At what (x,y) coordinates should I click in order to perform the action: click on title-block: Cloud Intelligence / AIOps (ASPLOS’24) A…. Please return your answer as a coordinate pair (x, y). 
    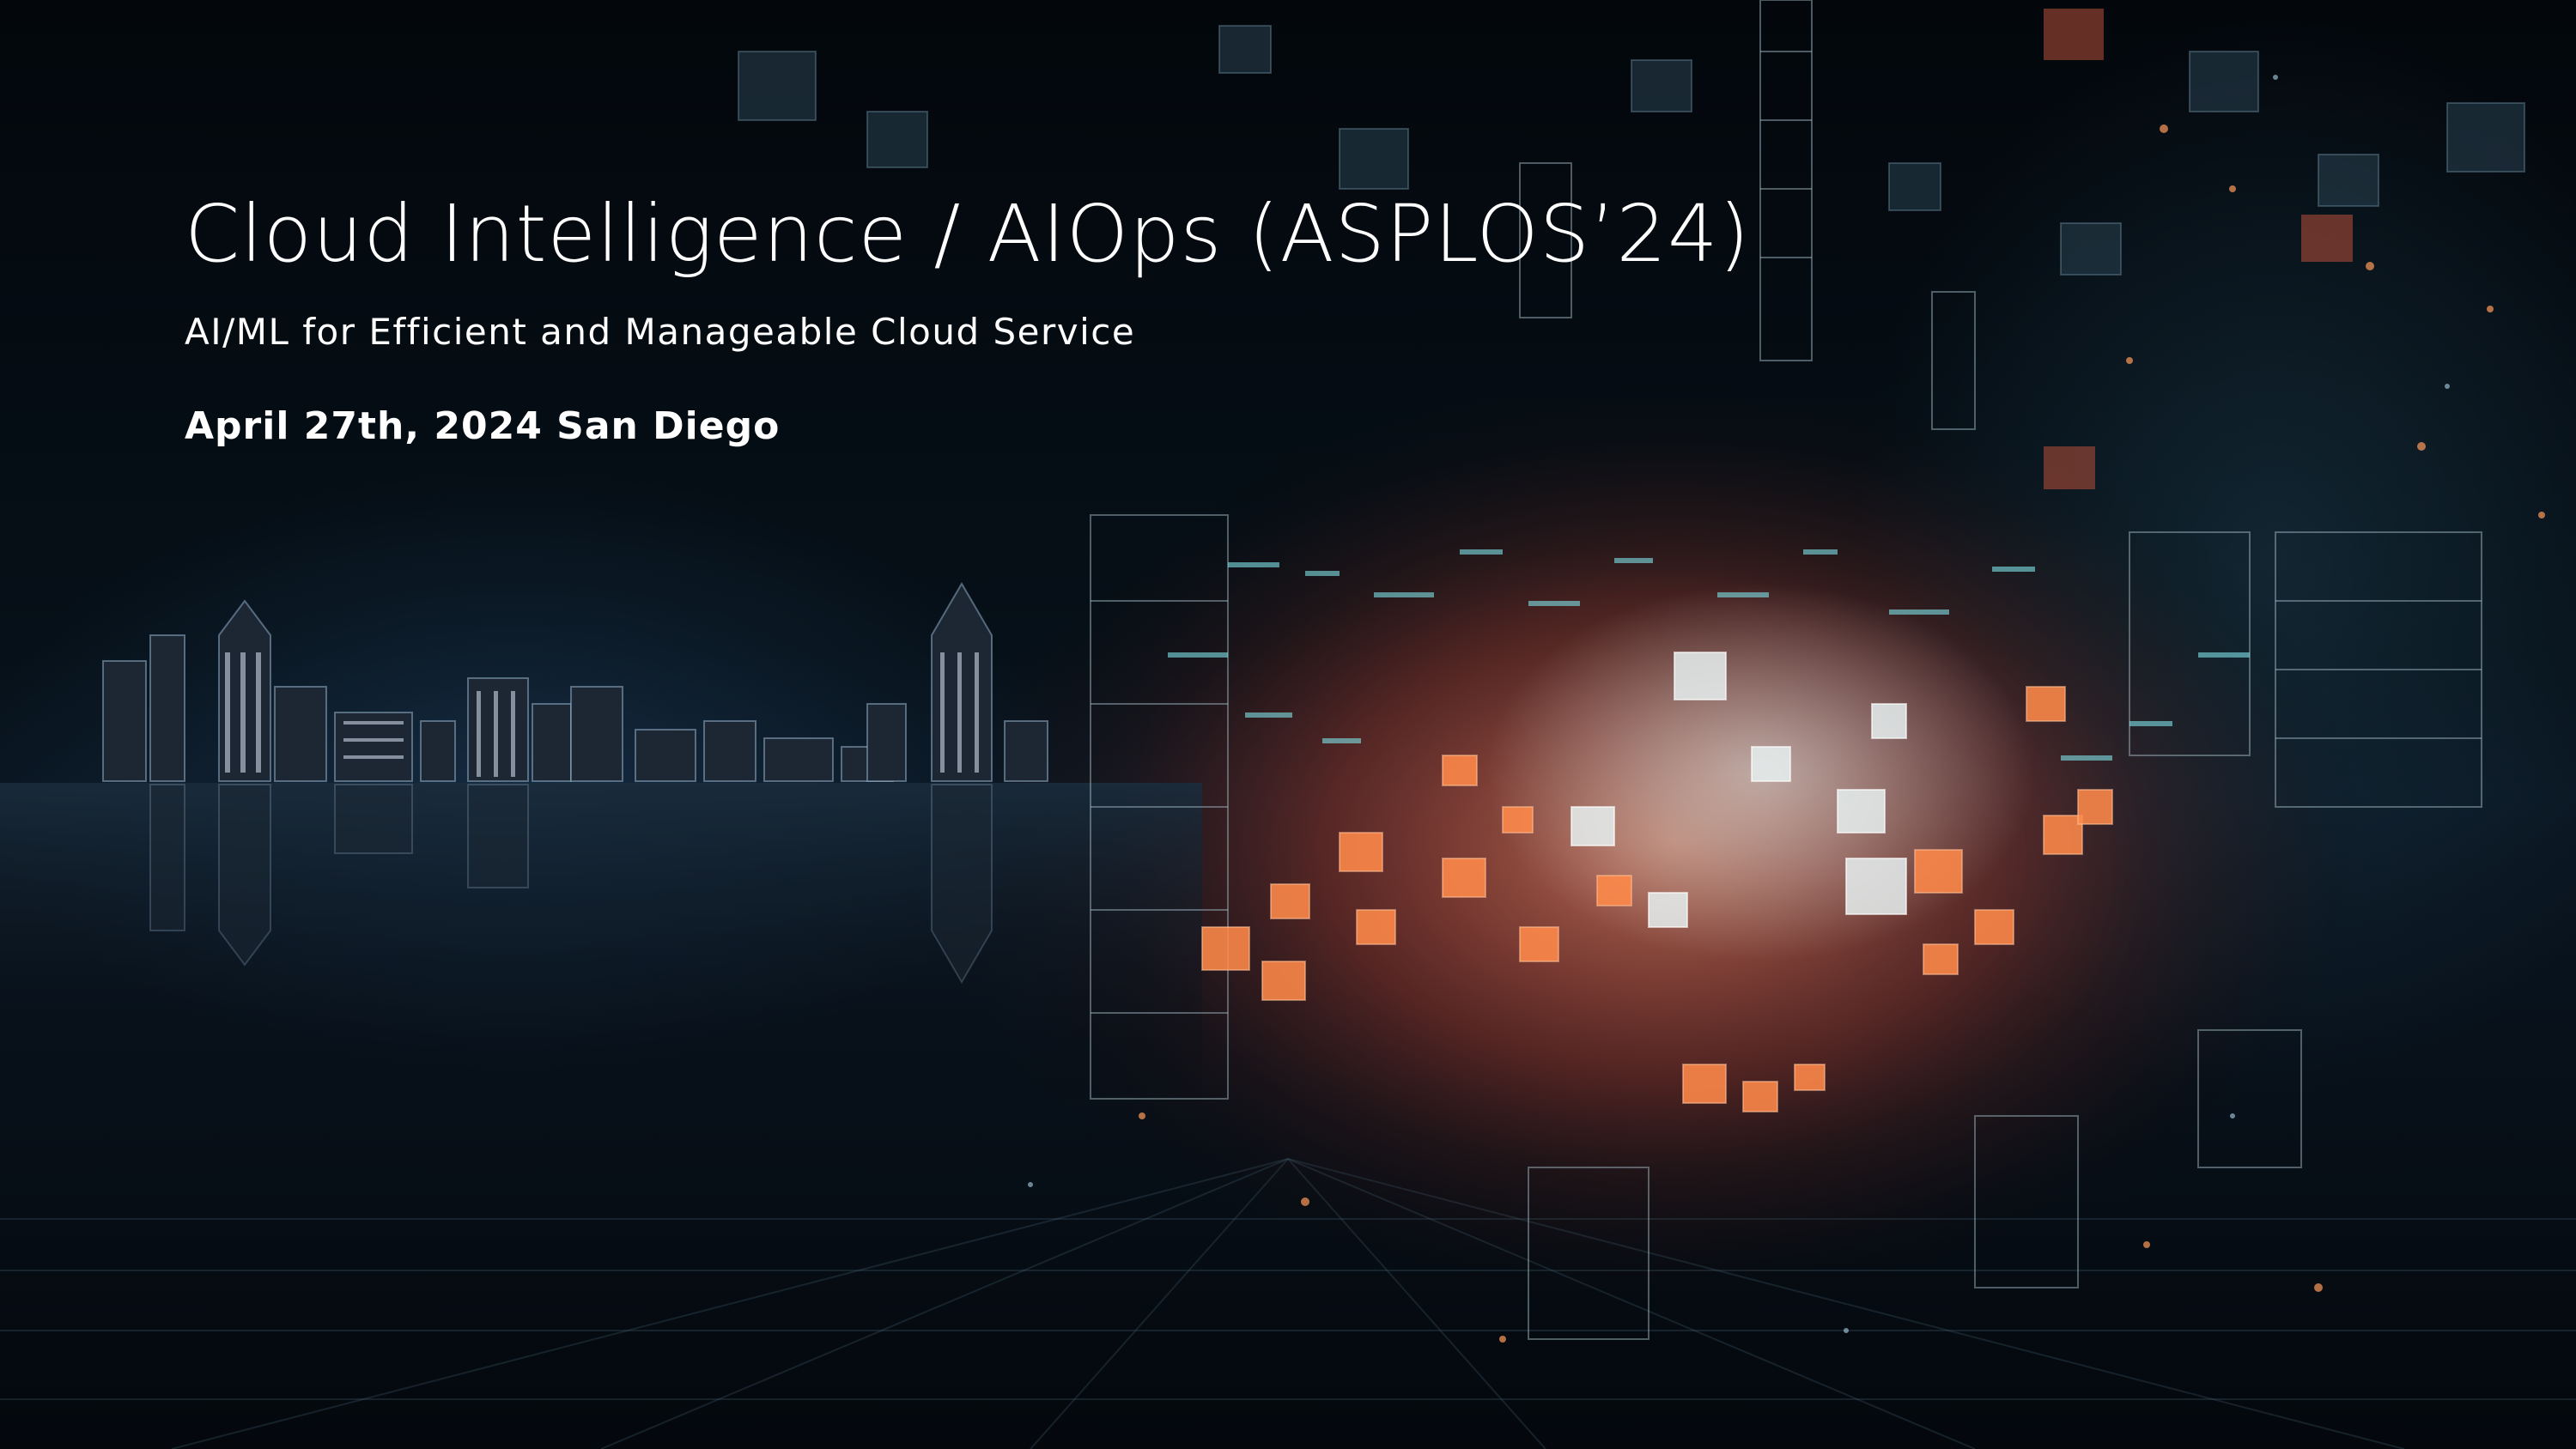
    Looking at the image, I should click on (1043, 318).